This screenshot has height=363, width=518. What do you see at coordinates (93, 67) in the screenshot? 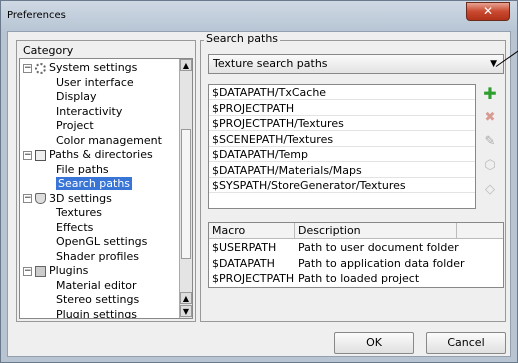
I see `tree-item-label: System settings` at bounding box center [93, 67].